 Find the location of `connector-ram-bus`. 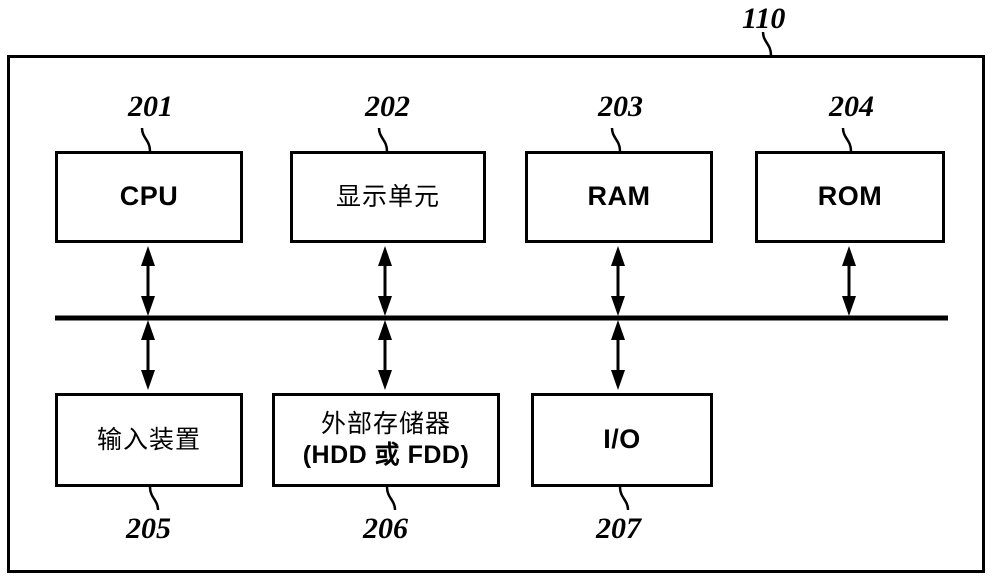

connector-ram-bus is located at coordinates (618, 281).